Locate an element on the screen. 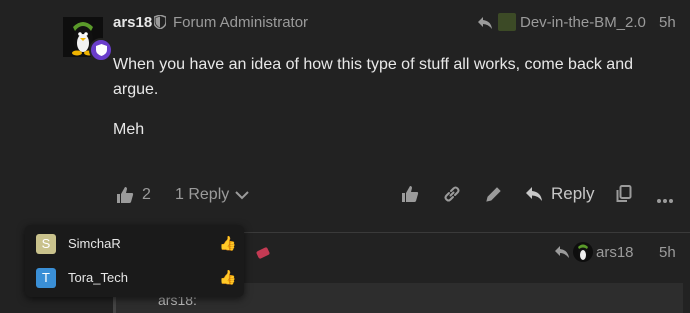  copy-icon is located at coordinates (624, 193).